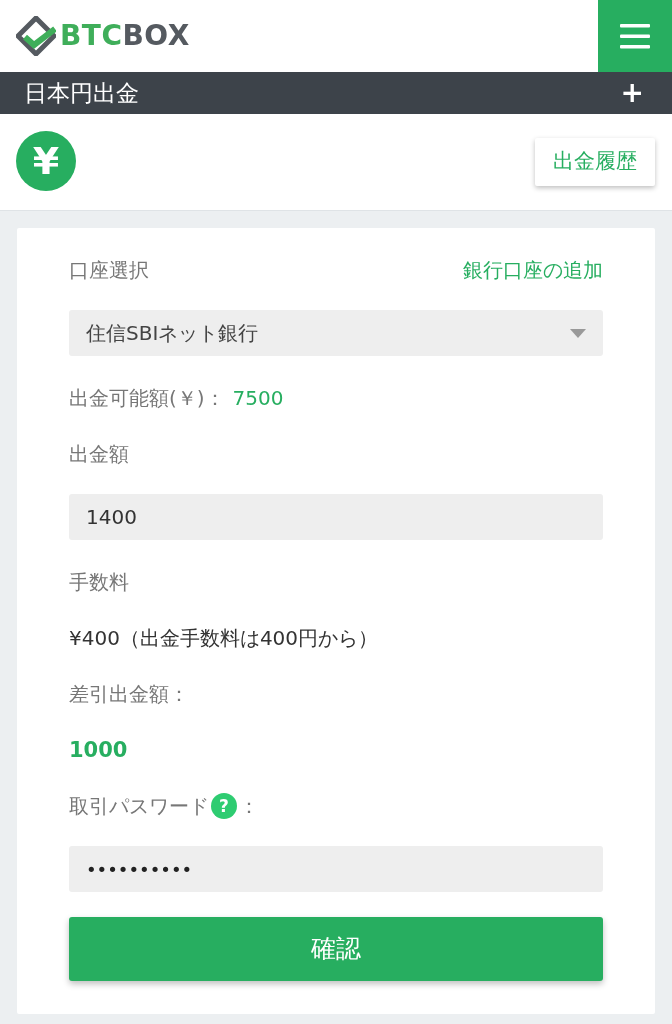  I want to click on label-colon: ：, so click(249, 806).